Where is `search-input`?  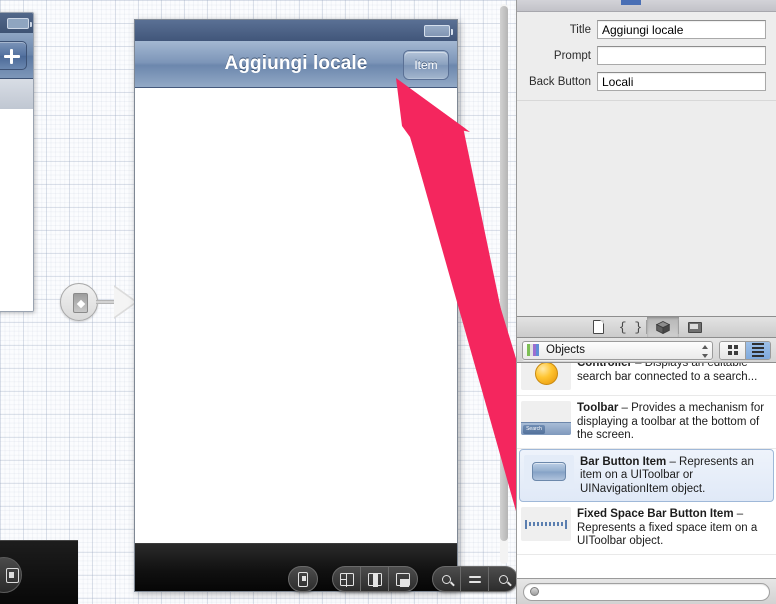 search-input is located at coordinates (653, 591).